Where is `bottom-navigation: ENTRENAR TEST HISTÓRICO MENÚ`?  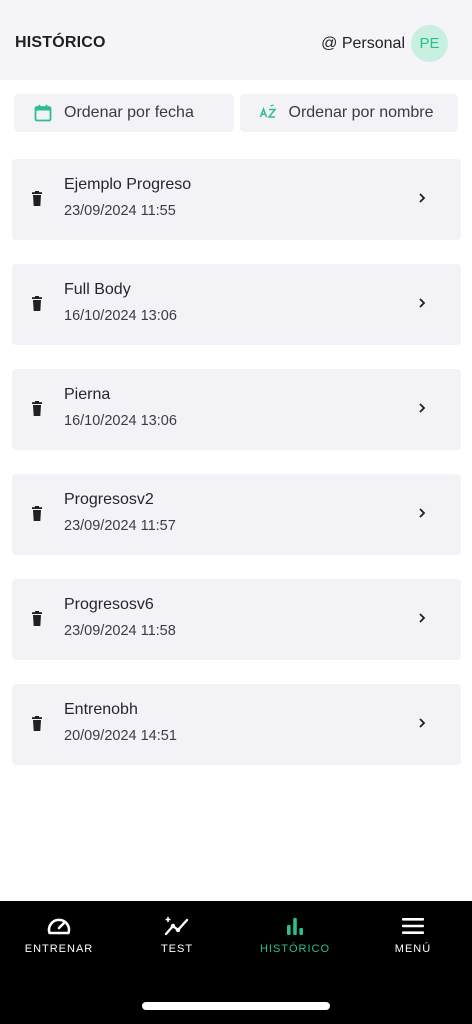
bottom-navigation: ENTRENAR TEST HISTÓRICO MENÚ is located at coordinates (236, 962).